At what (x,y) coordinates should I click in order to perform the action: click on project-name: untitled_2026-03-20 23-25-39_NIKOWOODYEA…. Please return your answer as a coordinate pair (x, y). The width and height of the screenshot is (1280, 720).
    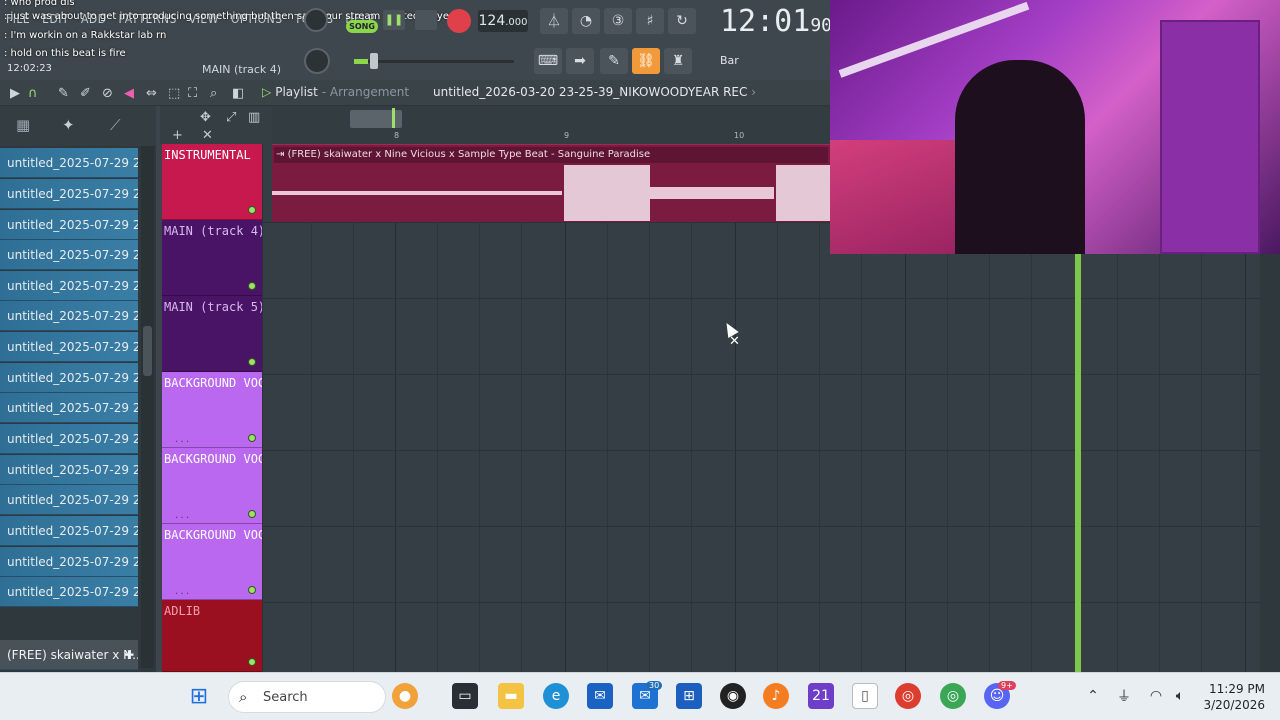
    Looking at the image, I should click on (594, 92).